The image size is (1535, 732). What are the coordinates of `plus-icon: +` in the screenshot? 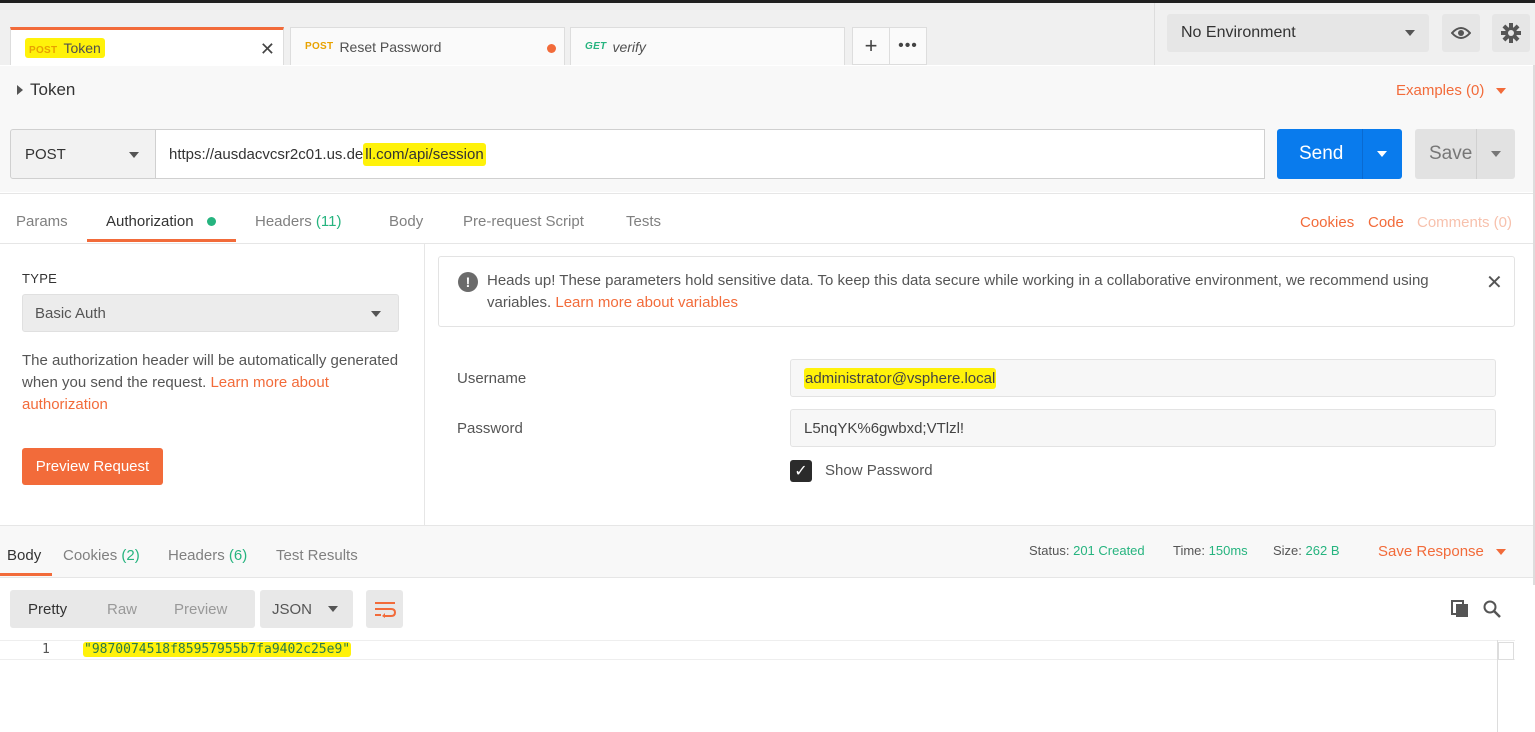 It's located at (871, 46).